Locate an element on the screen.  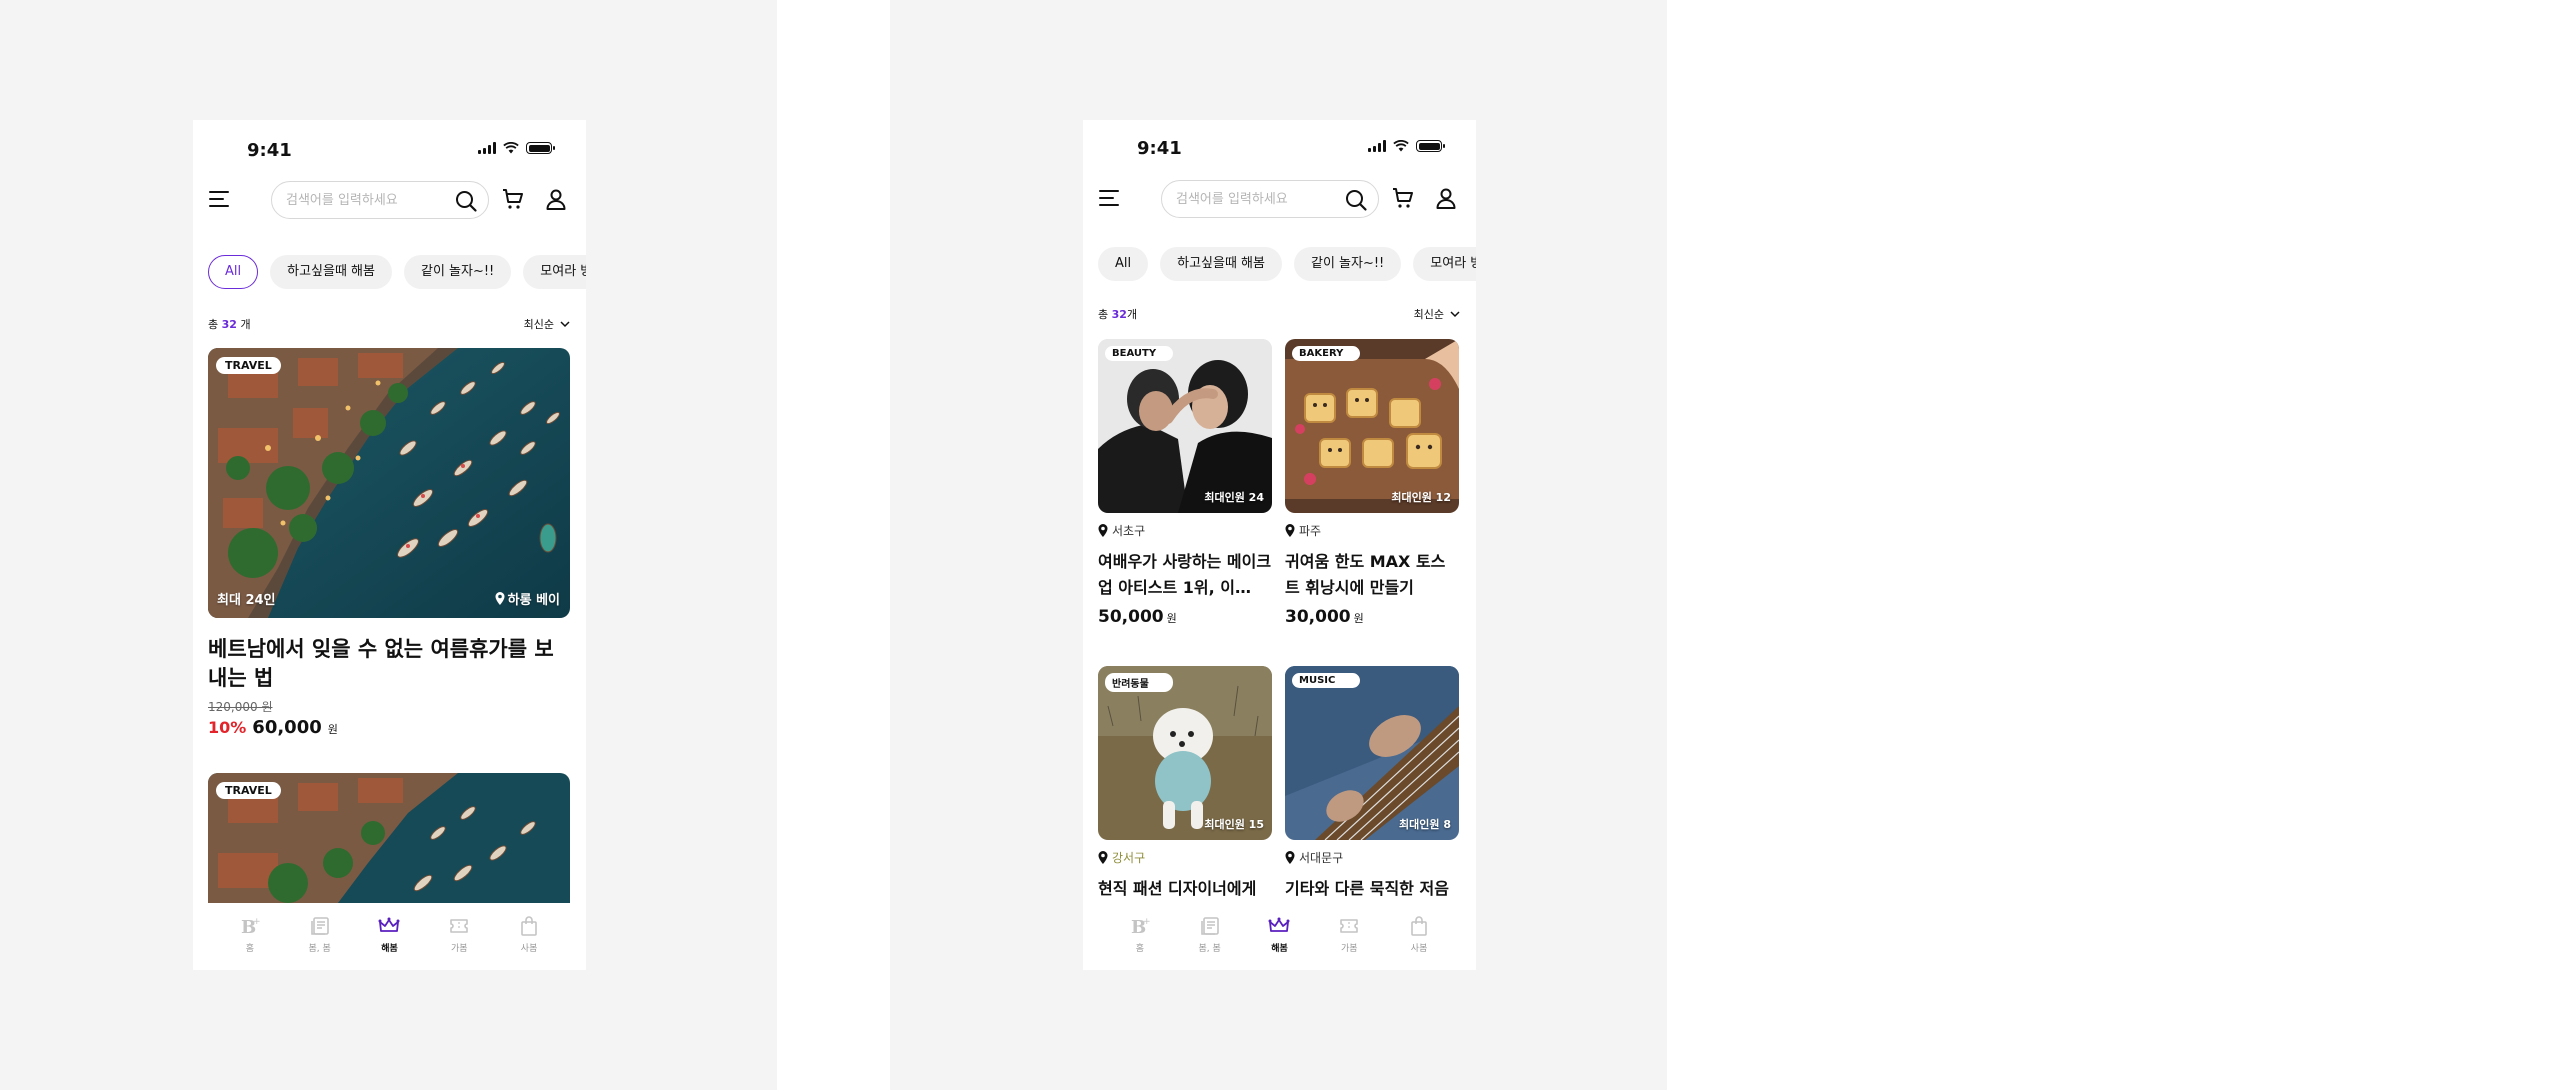
battery-icon is located at coordinates (1430, 146).